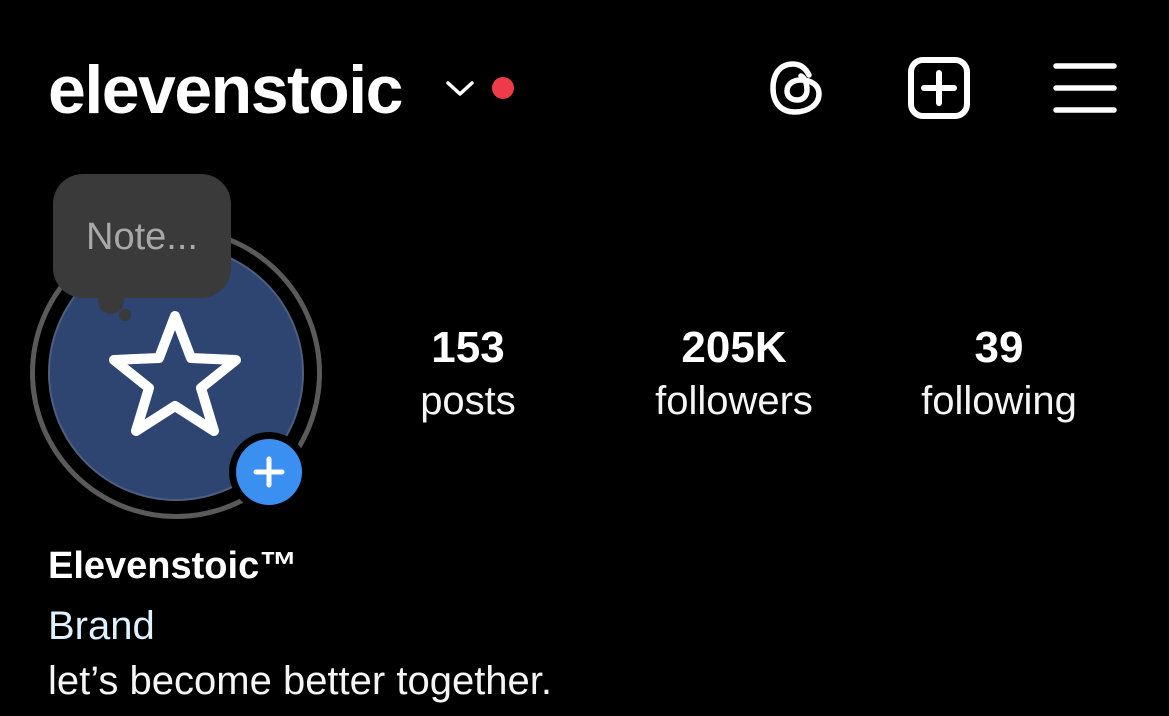  I want to click on posts-count: 153, so click(468, 347).